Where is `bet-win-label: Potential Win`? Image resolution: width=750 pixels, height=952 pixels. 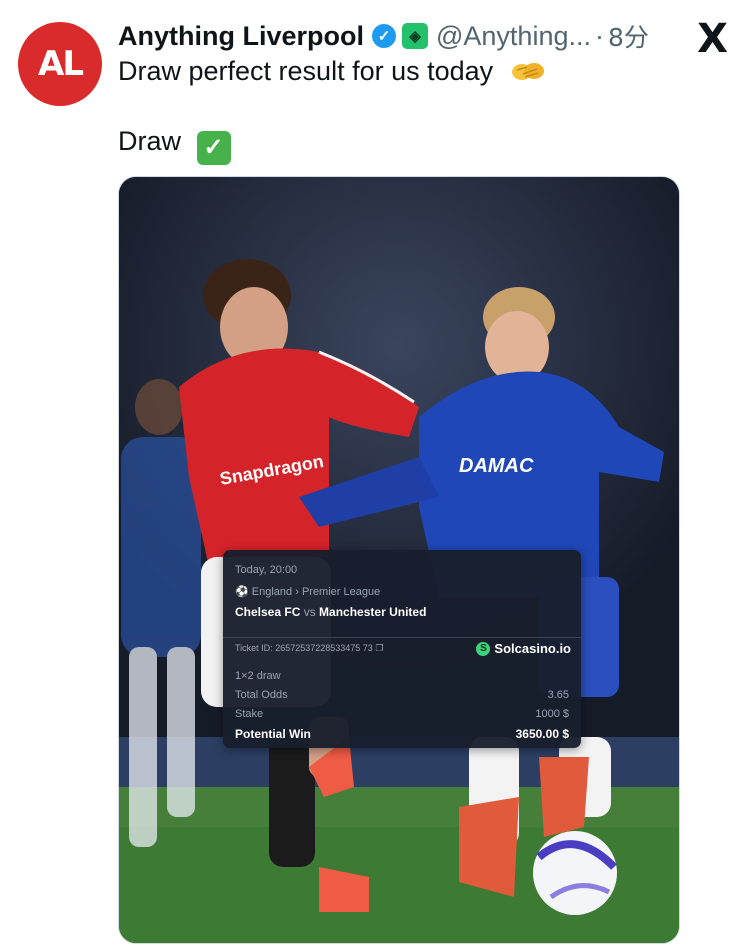
bet-win-label: Potential Win is located at coordinates (273, 734).